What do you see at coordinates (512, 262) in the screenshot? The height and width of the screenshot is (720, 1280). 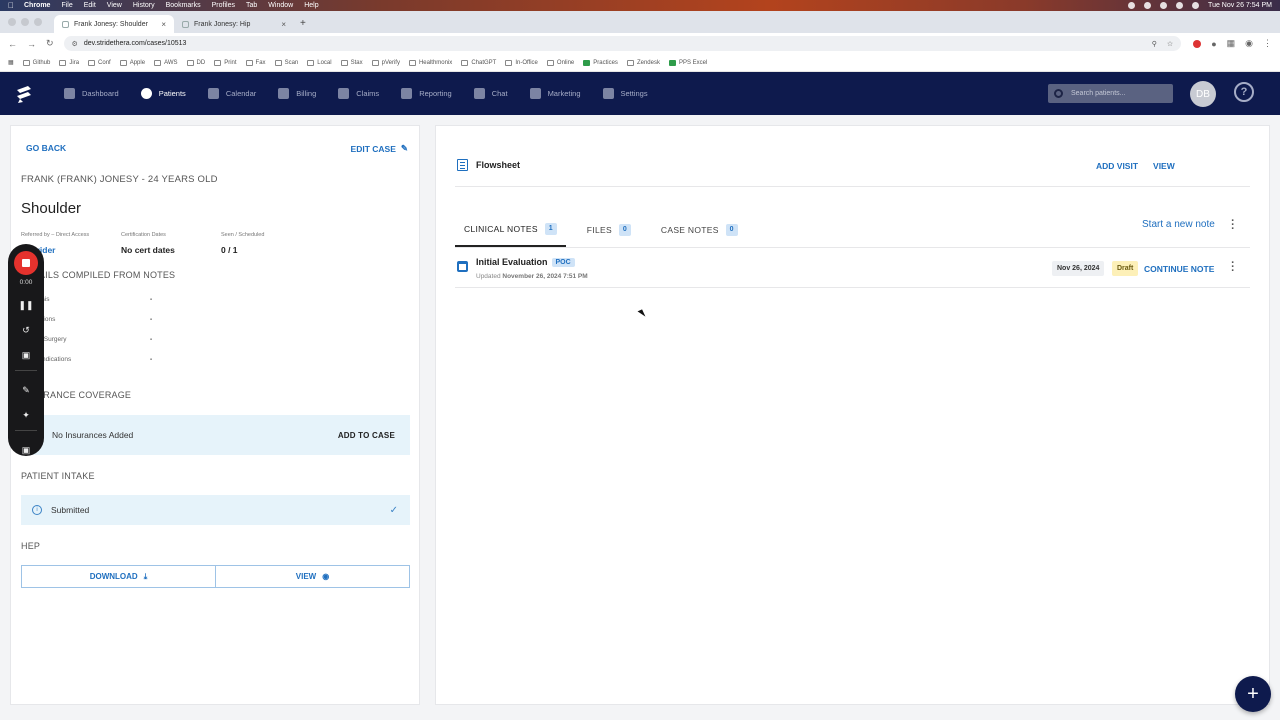 I see `note-title: Initial Evaluation` at bounding box center [512, 262].